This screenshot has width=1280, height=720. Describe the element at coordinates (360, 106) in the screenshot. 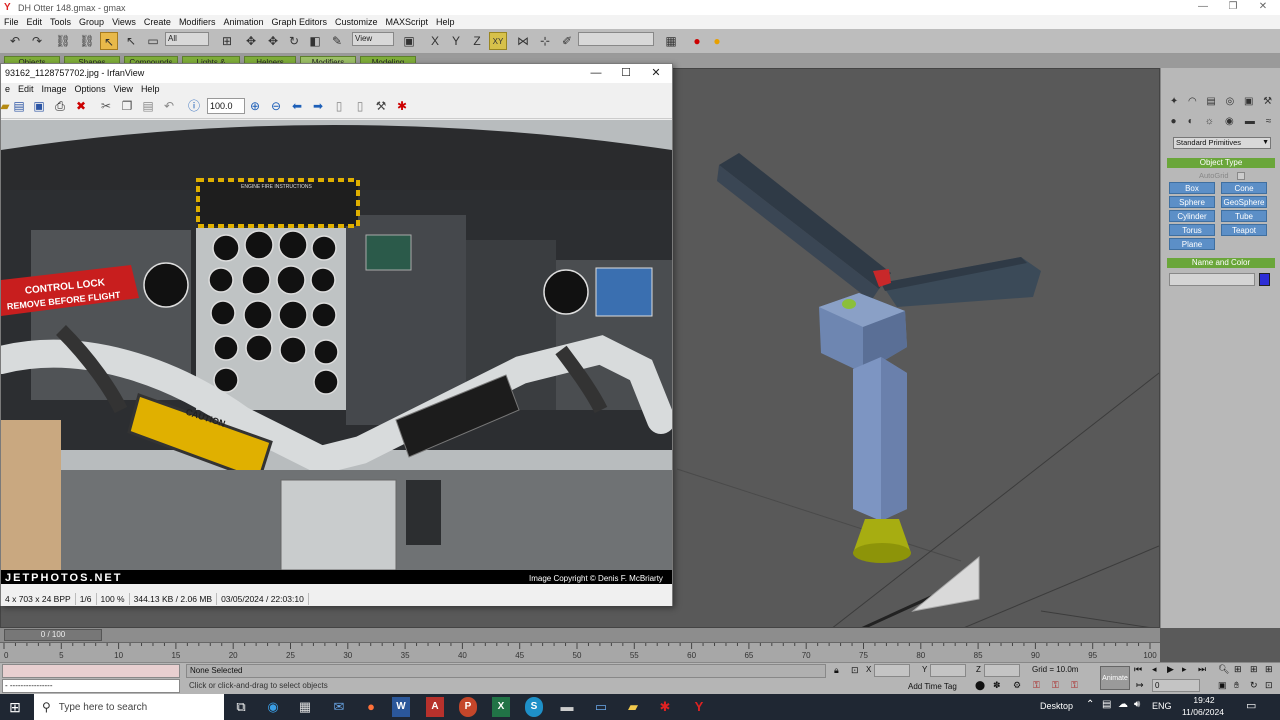

I see `last-page-icon: ▯` at that location.